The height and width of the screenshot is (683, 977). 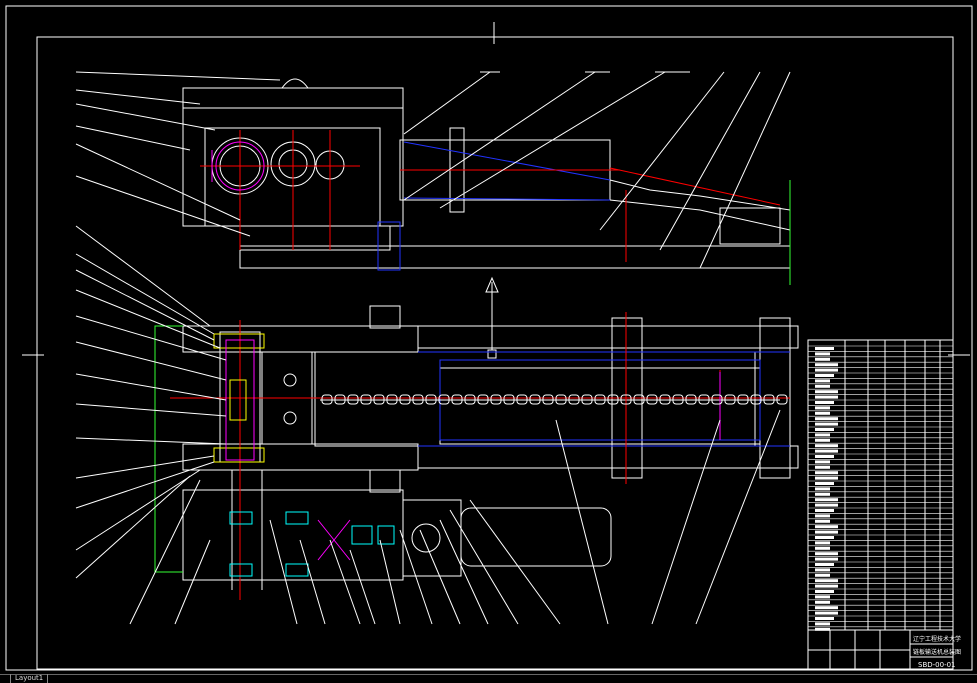 What do you see at coordinates (880, 488) in the screenshot?
I see `parts-list-rows` at bounding box center [880, 488].